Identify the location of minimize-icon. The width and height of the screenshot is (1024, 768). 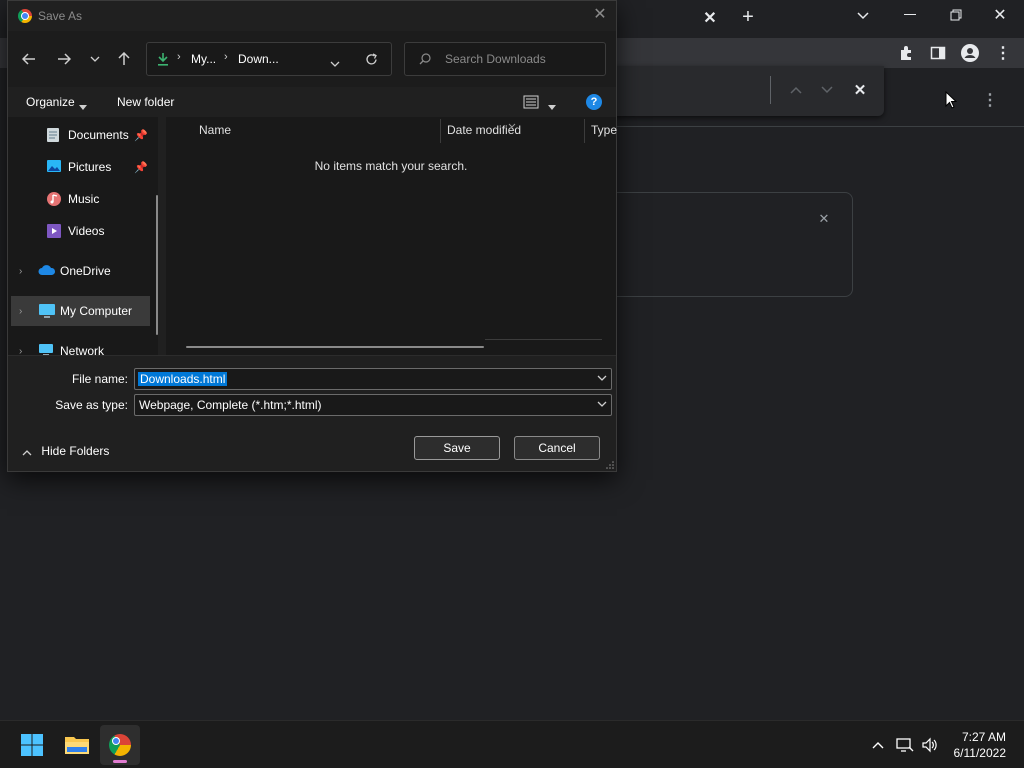
(910, 15).